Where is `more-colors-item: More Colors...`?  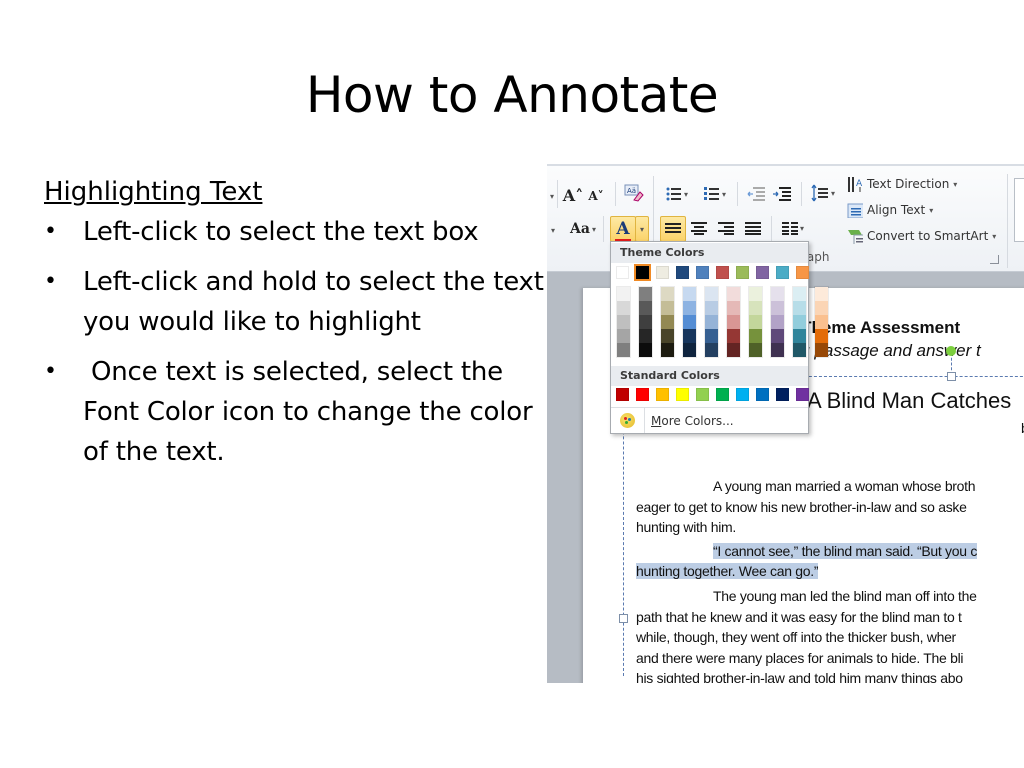
more-colors-item: More Colors... is located at coordinates (709, 420).